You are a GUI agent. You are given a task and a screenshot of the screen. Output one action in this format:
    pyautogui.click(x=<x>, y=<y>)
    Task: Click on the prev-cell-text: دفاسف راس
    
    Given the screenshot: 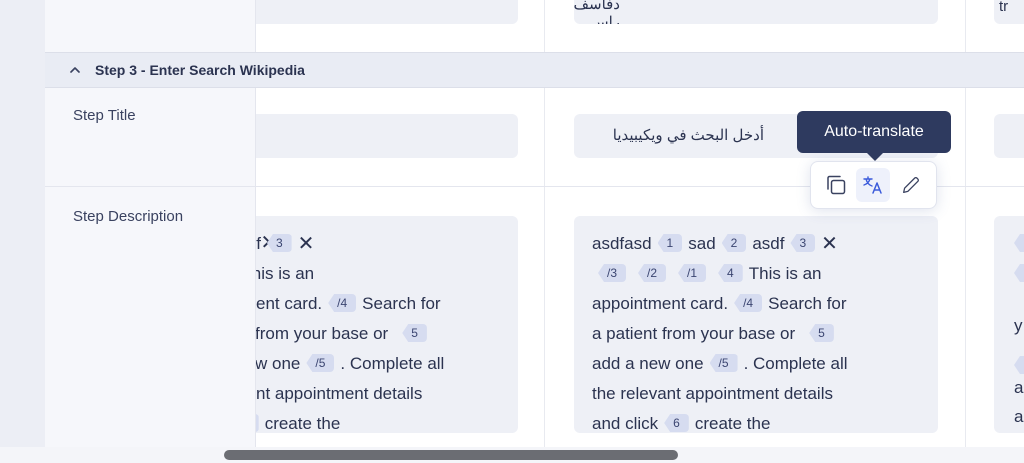 What is the action you would take?
    pyautogui.click(x=597, y=12)
    